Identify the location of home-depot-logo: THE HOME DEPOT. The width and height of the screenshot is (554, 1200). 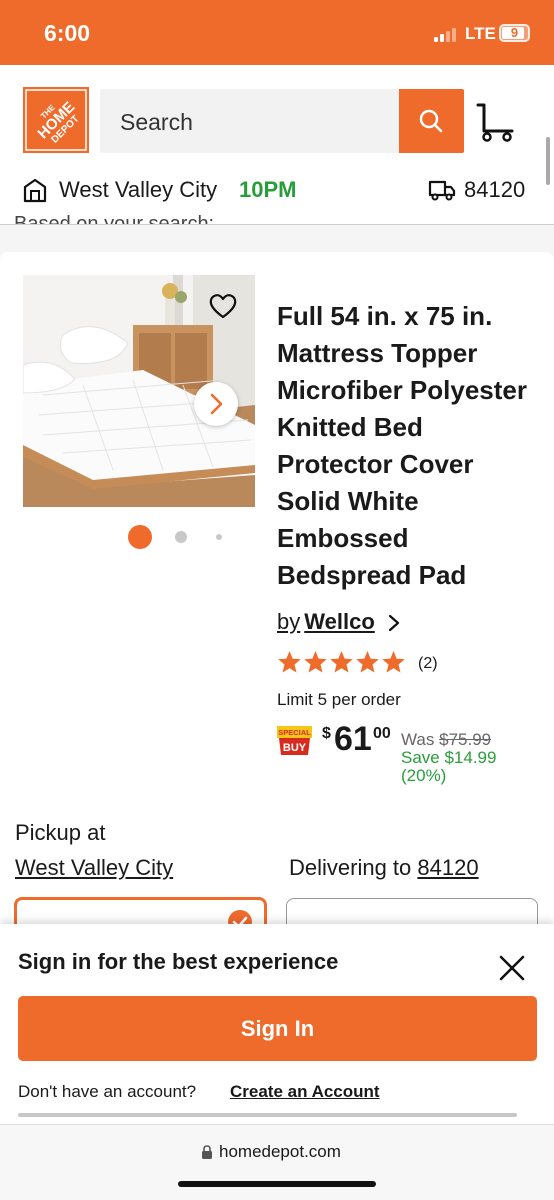
(56, 120).